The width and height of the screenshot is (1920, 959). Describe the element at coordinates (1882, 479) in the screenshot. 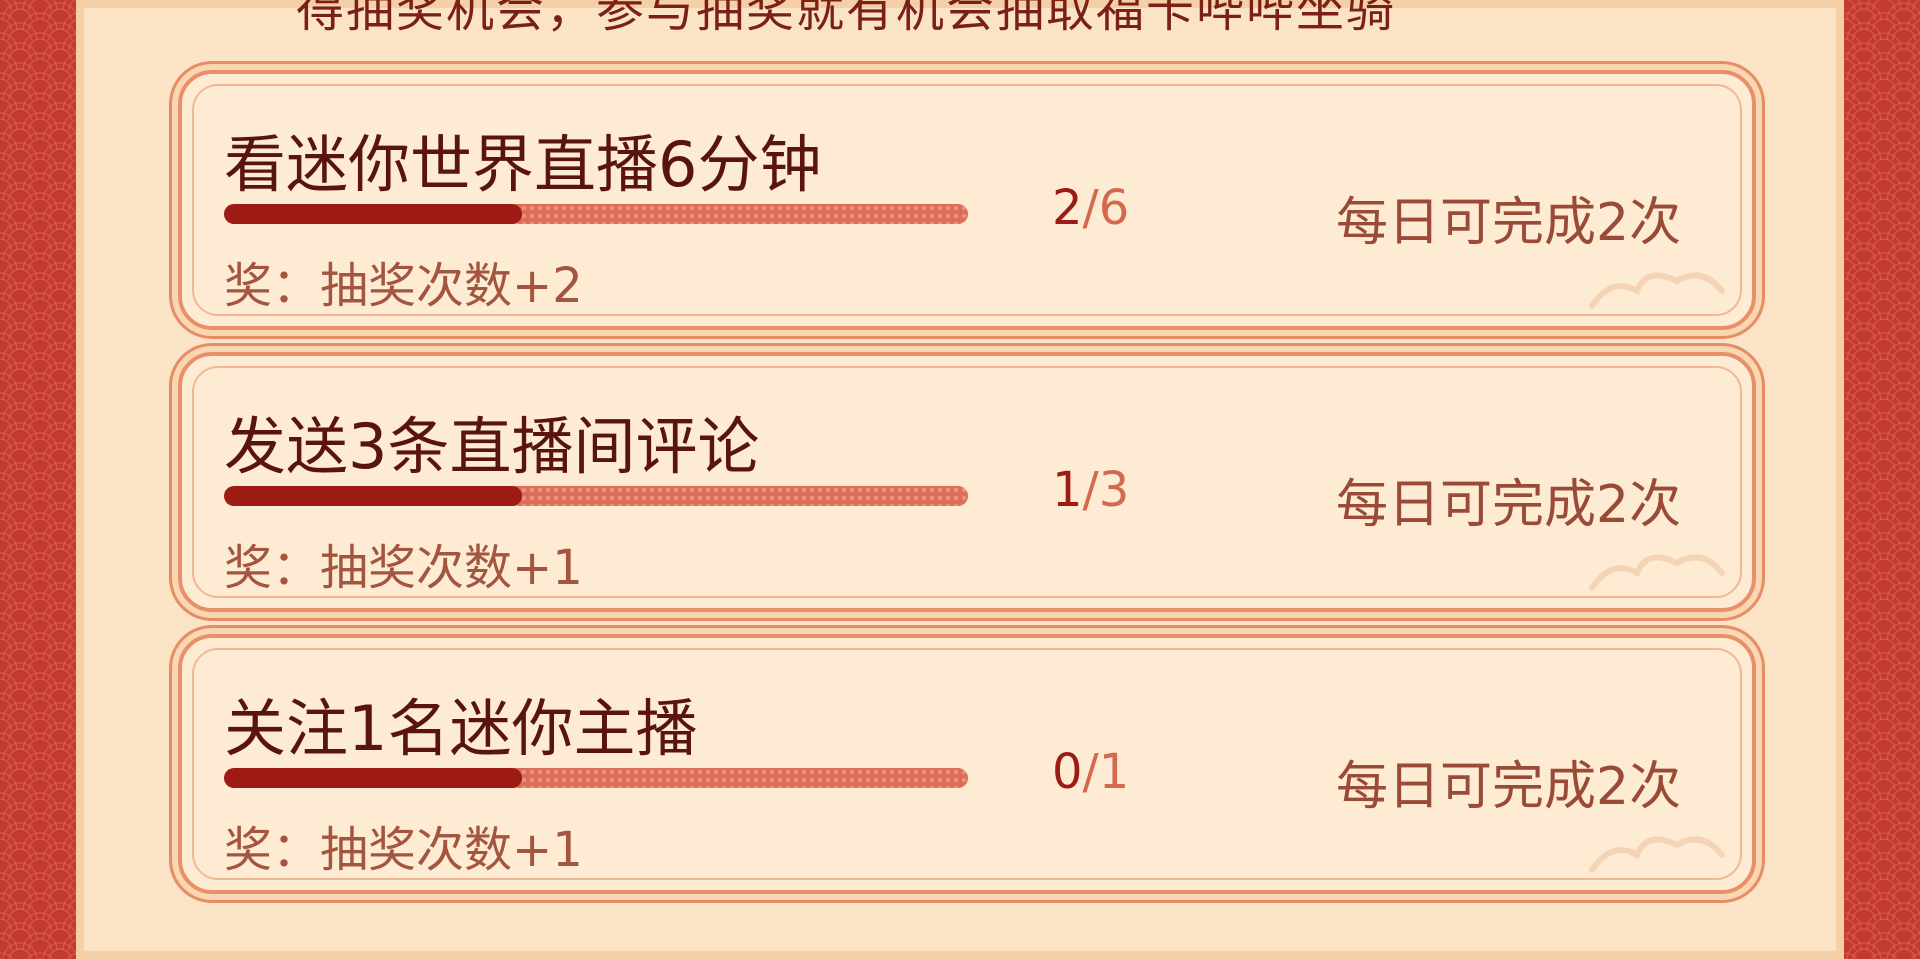

I see `right-decor-border` at that location.